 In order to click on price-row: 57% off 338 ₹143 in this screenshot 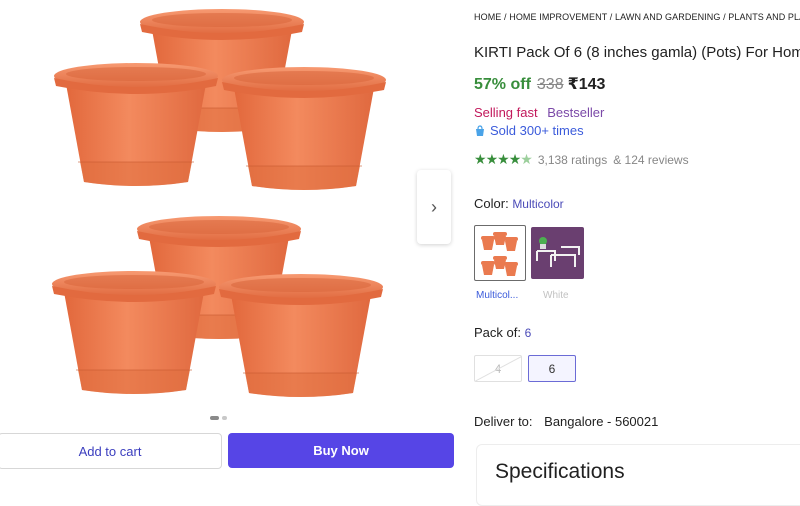, I will do `click(539, 84)`.